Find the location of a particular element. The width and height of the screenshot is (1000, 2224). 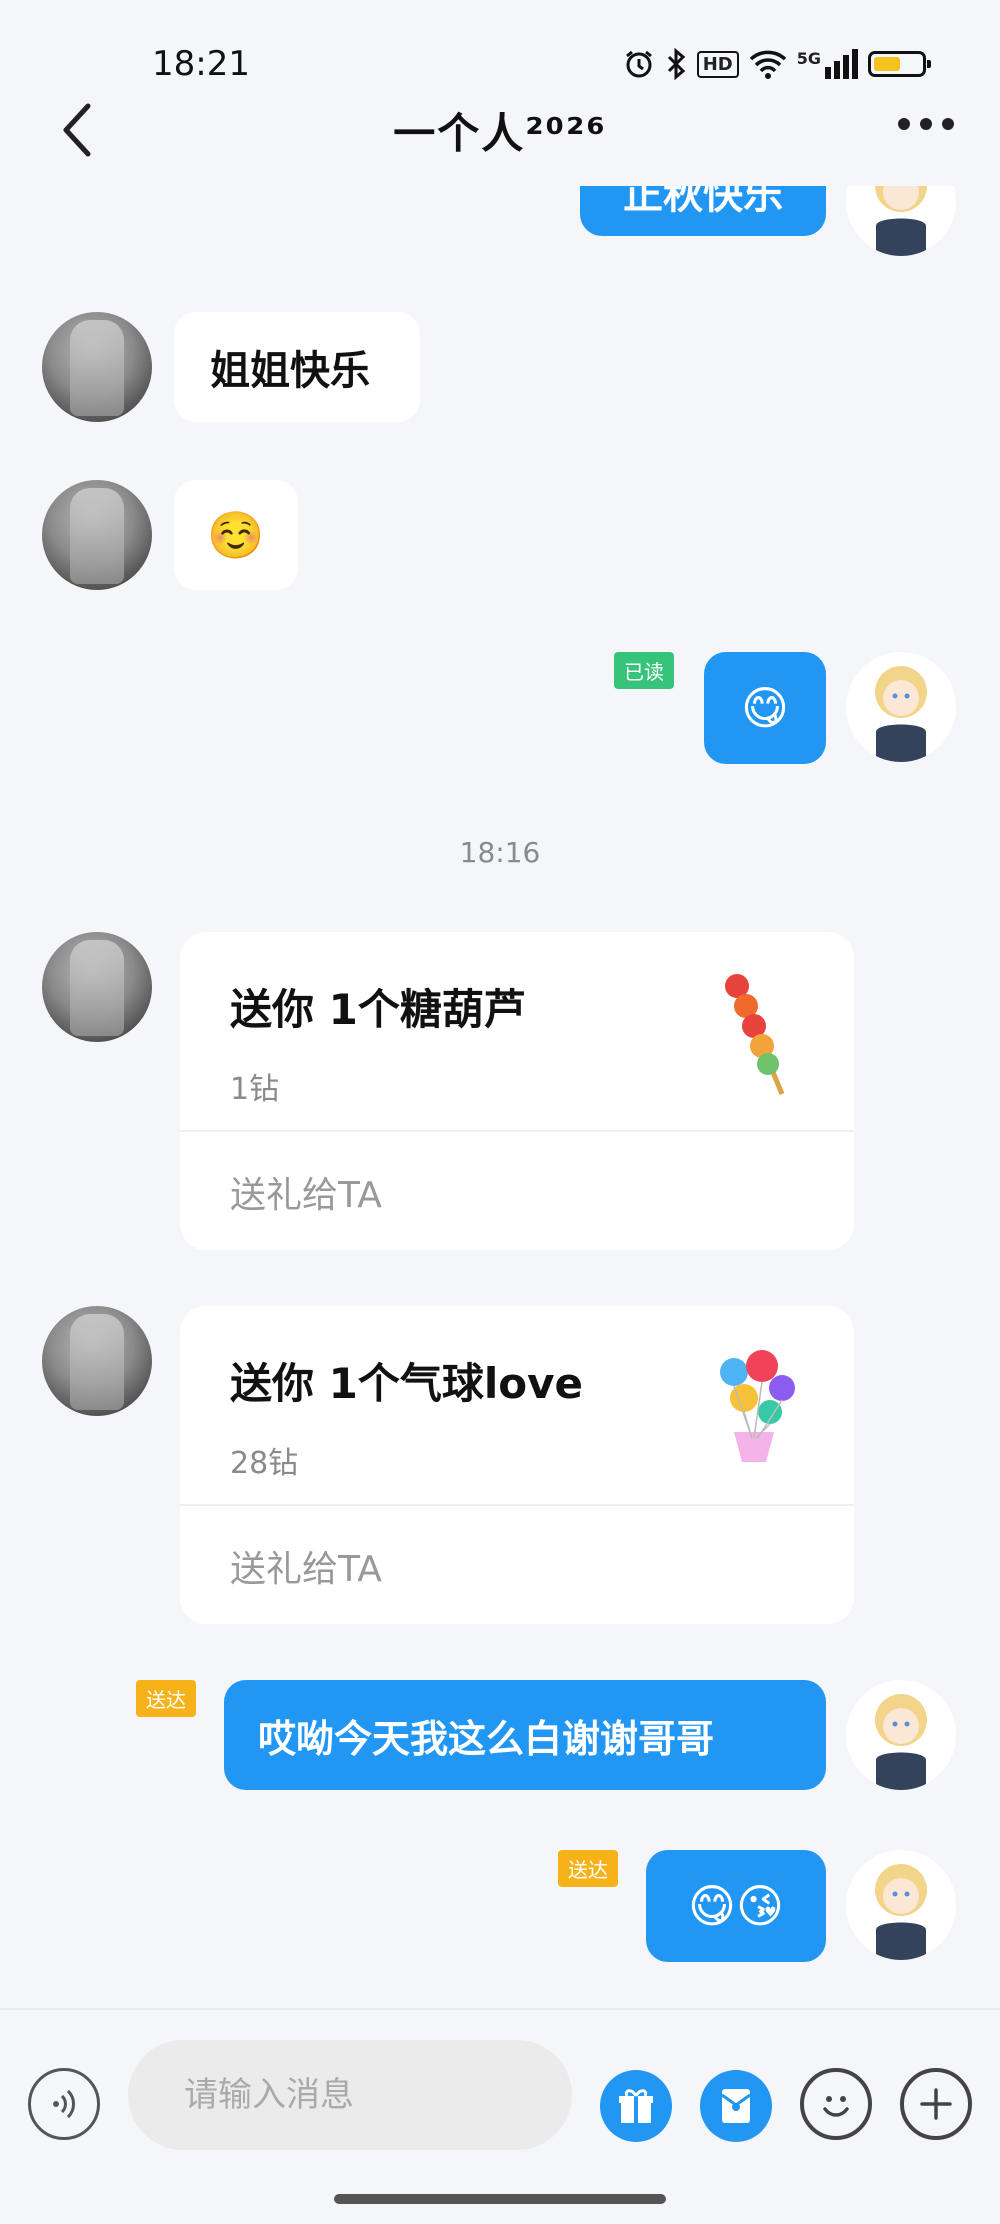

hd-icon: HD is located at coordinates (717, 64).